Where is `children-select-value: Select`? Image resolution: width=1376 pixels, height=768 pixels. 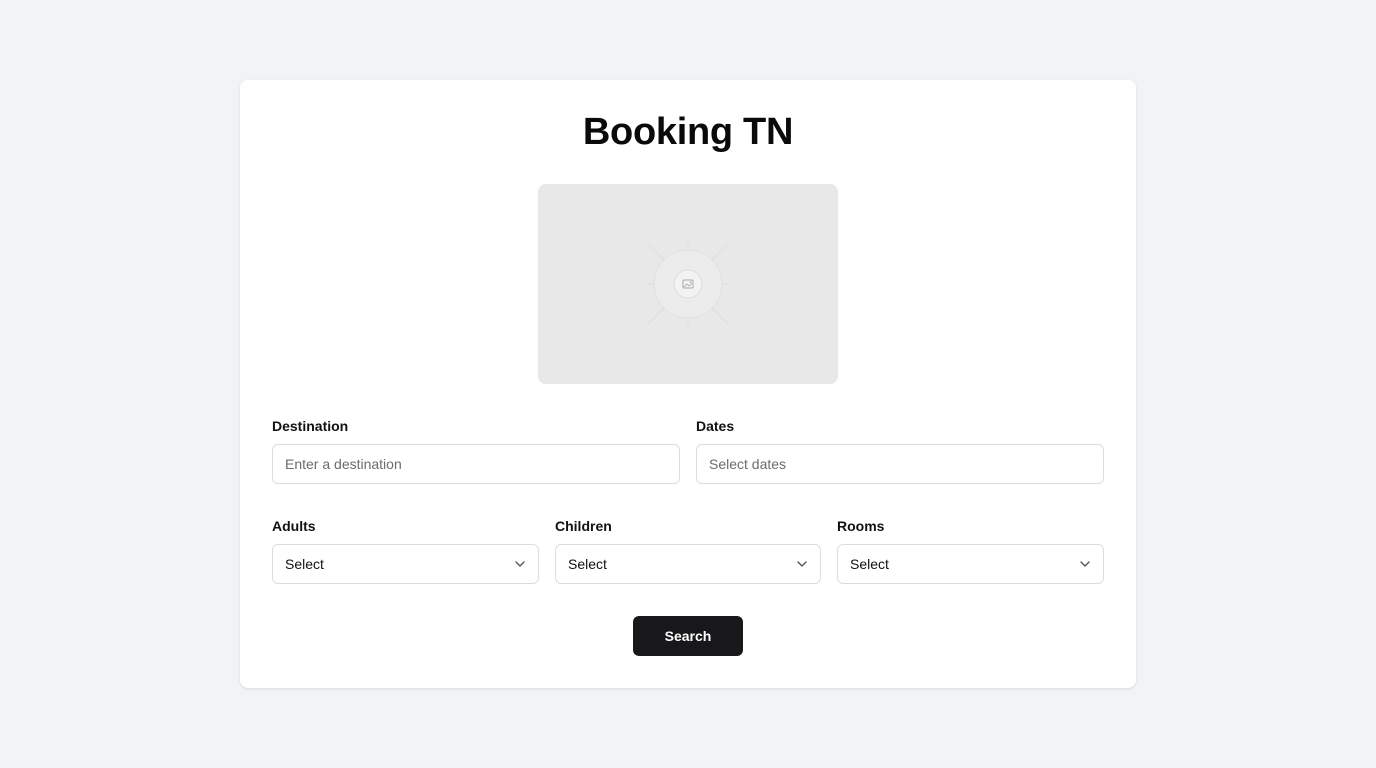 children-select-value: Select is located at coordinates (587, 564).